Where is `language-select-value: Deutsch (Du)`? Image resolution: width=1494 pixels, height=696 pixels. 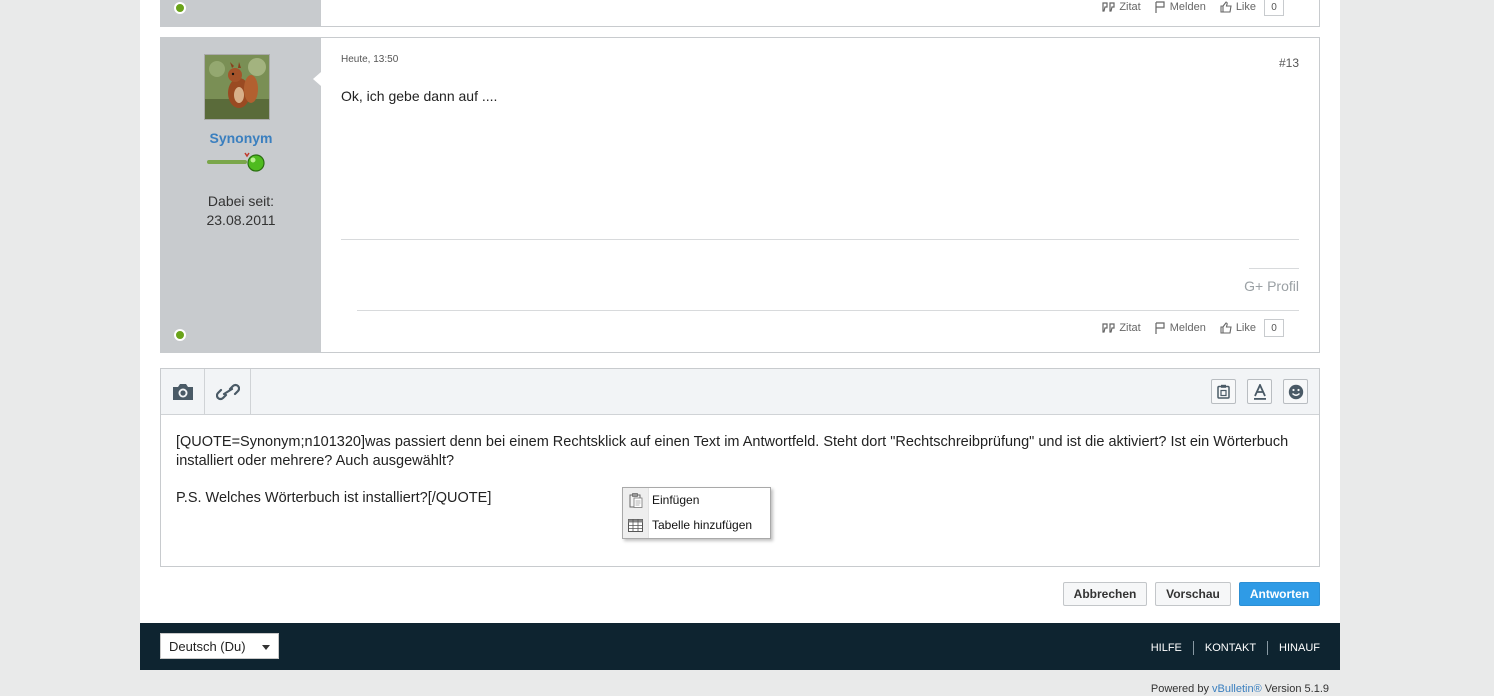
language-select-value: Deutsch (Du) is located at coordinates (207, 646).